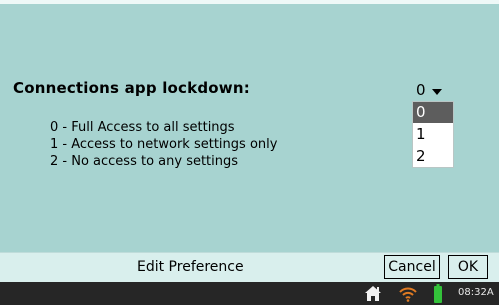 Image resolution: width=499 pixels, height=305 pixels. I want to click on select-value: 0, so click(421, 90).